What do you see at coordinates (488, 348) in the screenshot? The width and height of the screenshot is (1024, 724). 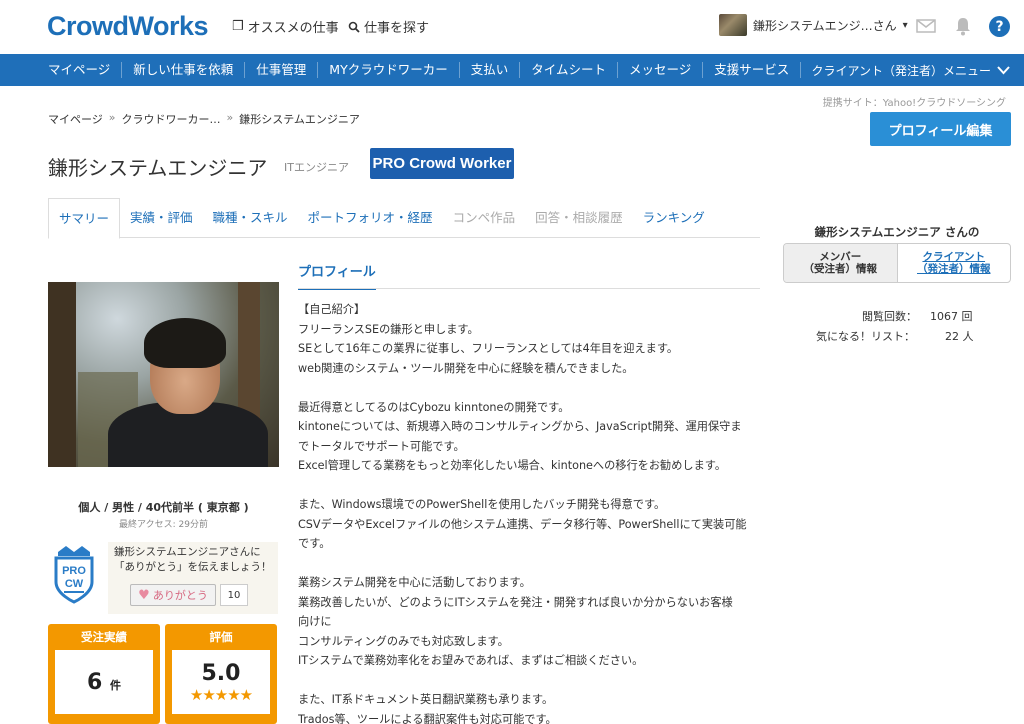 I see `profile-text-line: SEとして16年この業界に従事し、フリーランスとしては4年目を迎えます。` at bounding box center [488, 348].